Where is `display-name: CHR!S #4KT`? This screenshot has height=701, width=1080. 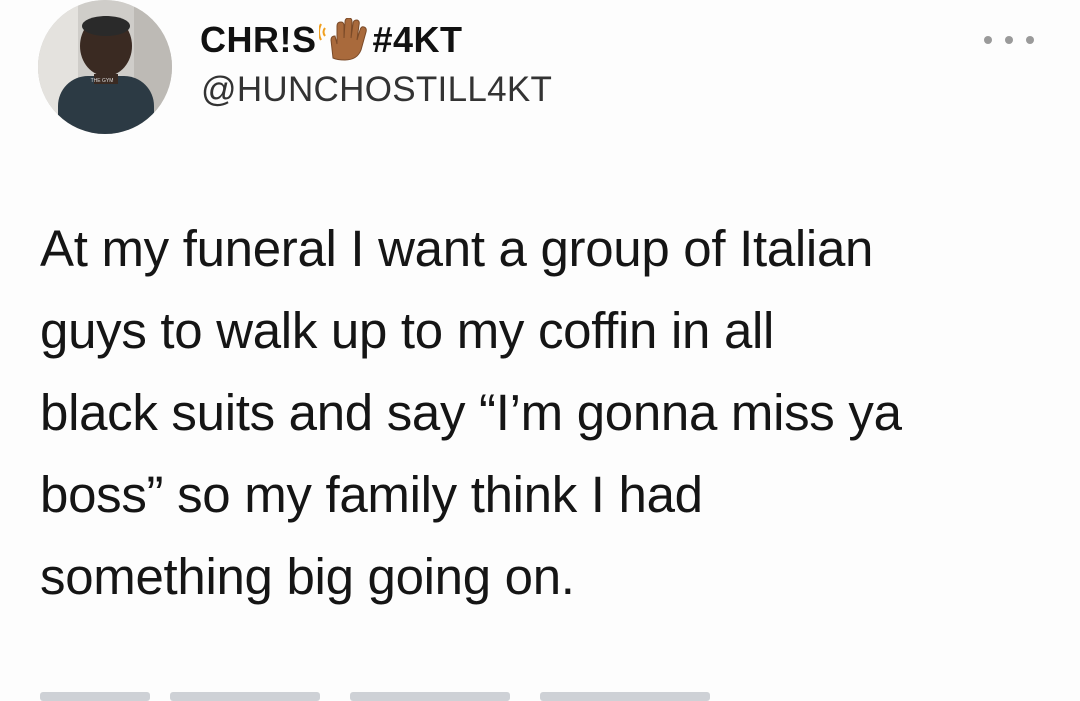
display-name: CHR!S #4KT is located at coordinates (331, 40).